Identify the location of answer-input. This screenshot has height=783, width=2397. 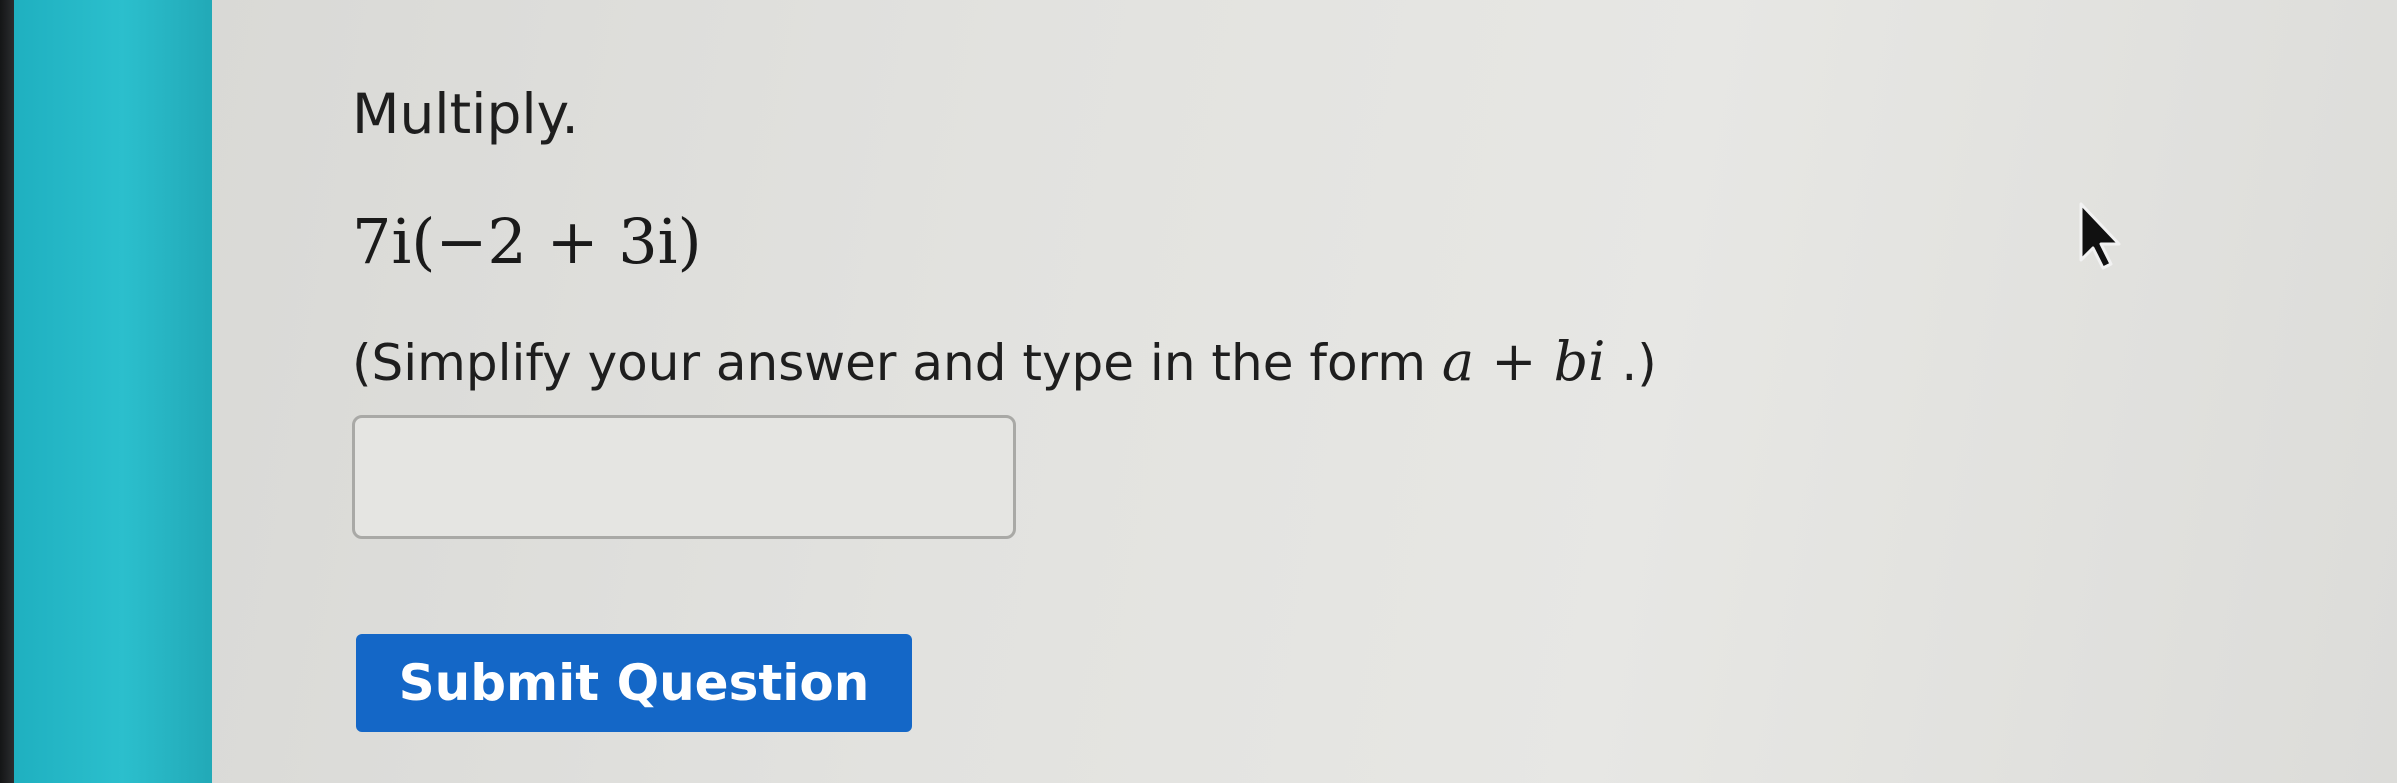
(684, 477).